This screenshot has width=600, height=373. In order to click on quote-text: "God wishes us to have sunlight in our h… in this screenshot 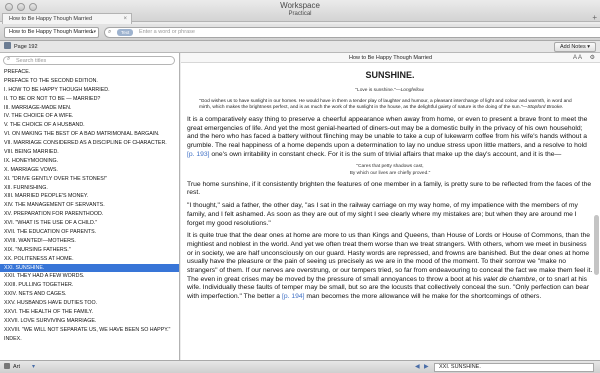, I will do `click(385, 105)`.